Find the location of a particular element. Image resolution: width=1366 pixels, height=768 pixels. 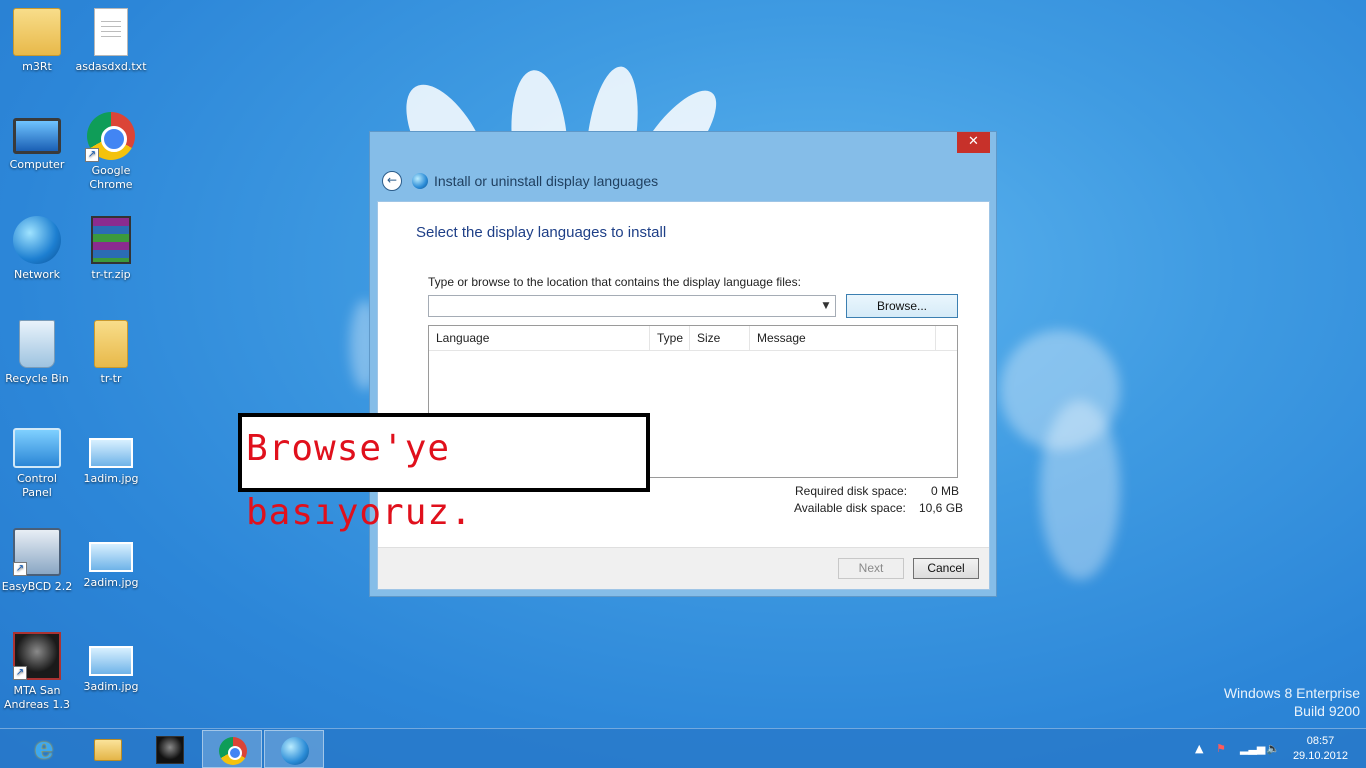

available-disk-value: 10,6 GB is located at coordinates (941, 508).